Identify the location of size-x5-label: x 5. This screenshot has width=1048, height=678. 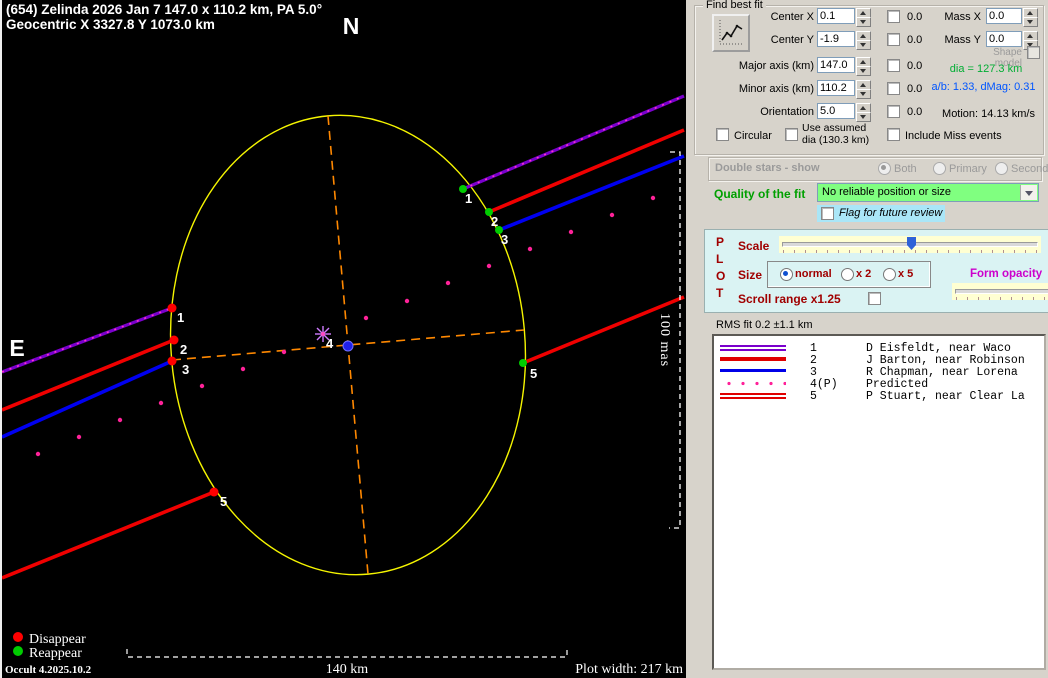
(906, 274).